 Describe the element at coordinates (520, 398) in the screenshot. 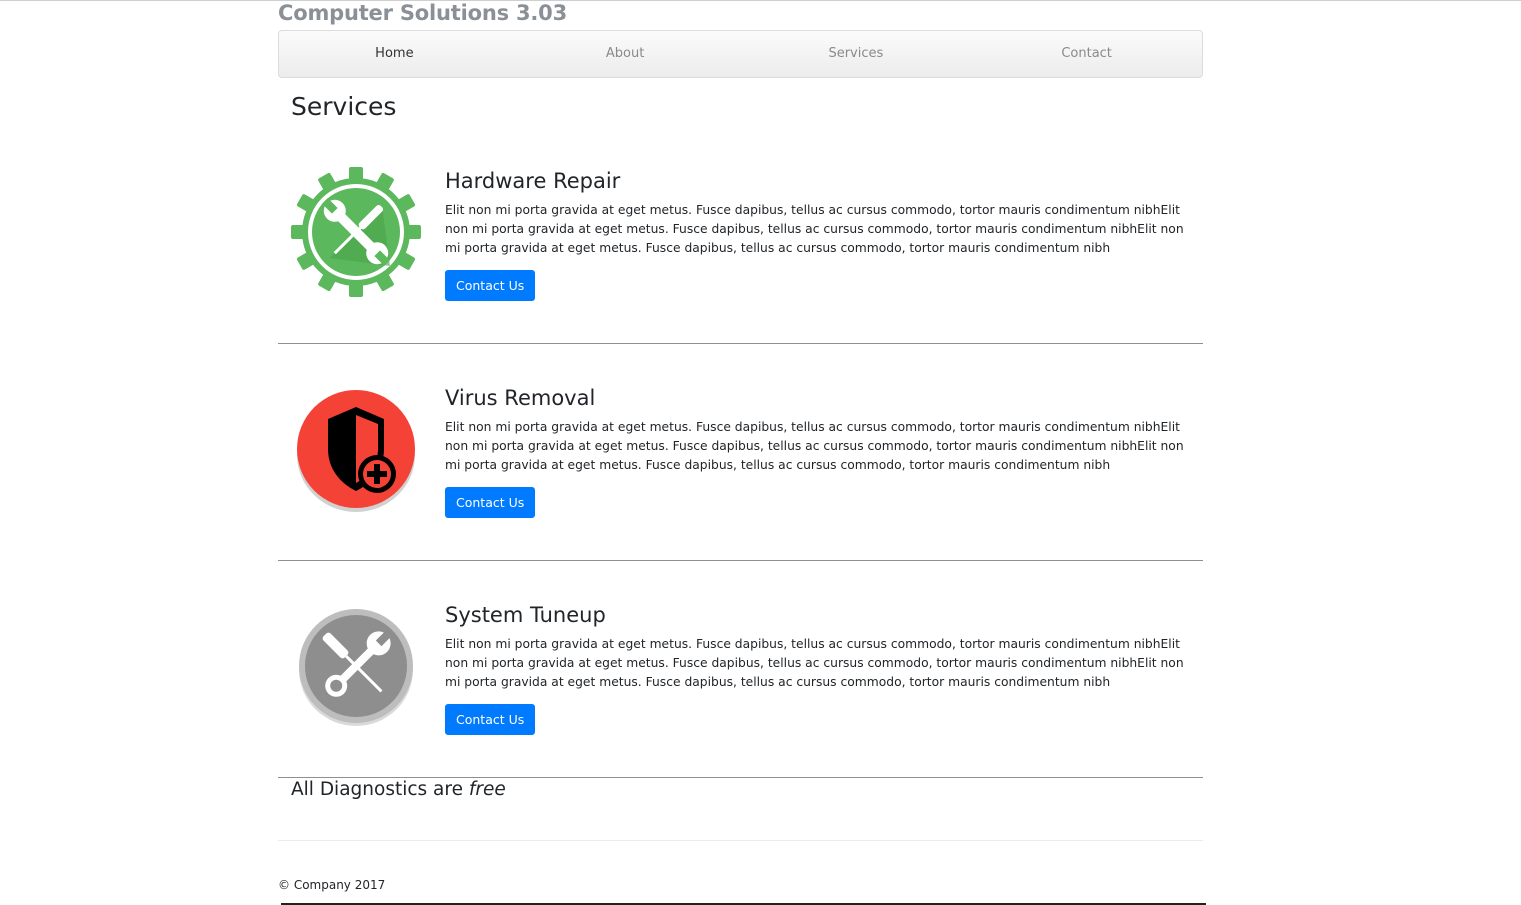

I see `service-title: Virus Removal` at that location.